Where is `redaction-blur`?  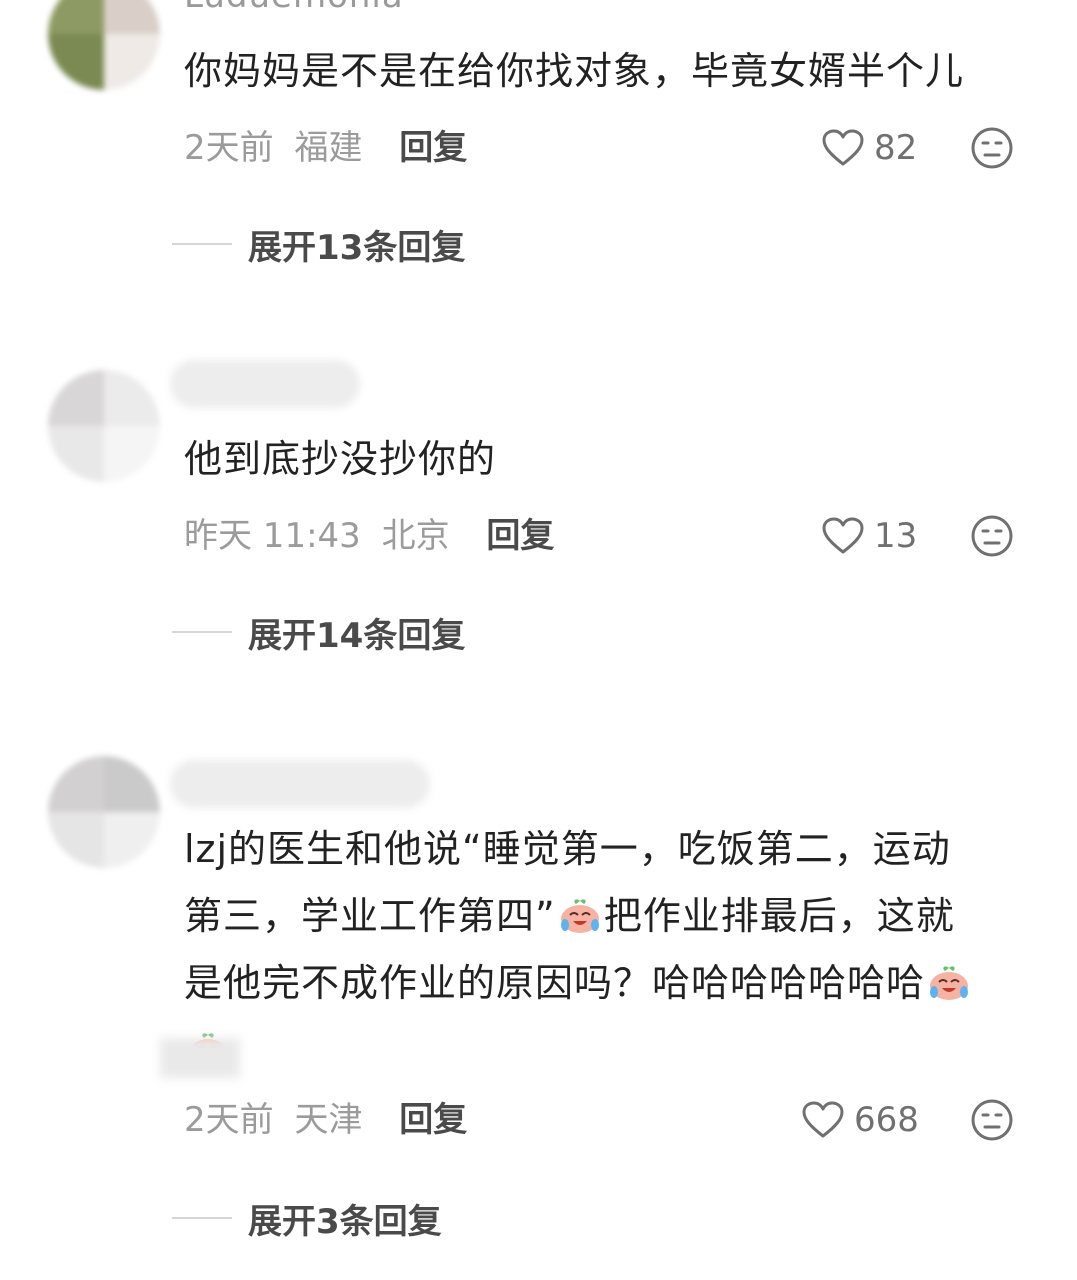 redaction-blur is located at coordinates (200, 1058).